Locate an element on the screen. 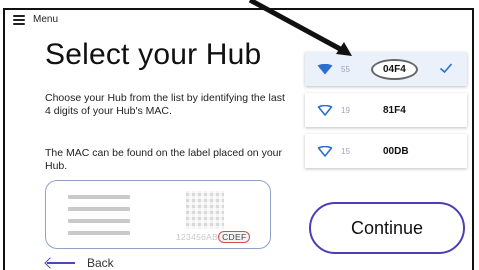 Image resolution: width=479 pixels, height=270 pixels. arrow-shaft is located at coordinates (296, 26).